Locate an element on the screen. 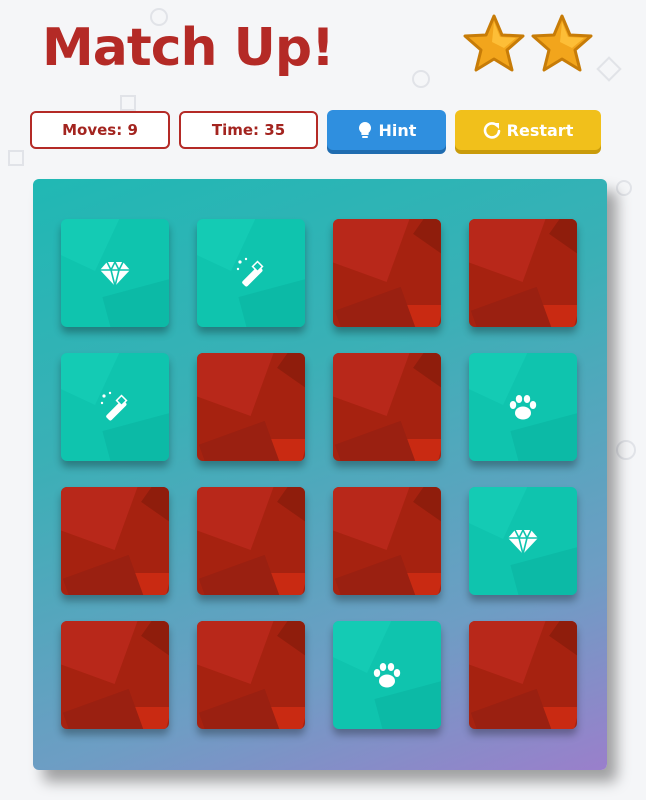  hint-button: Hint is located at coordinates (386, 130).